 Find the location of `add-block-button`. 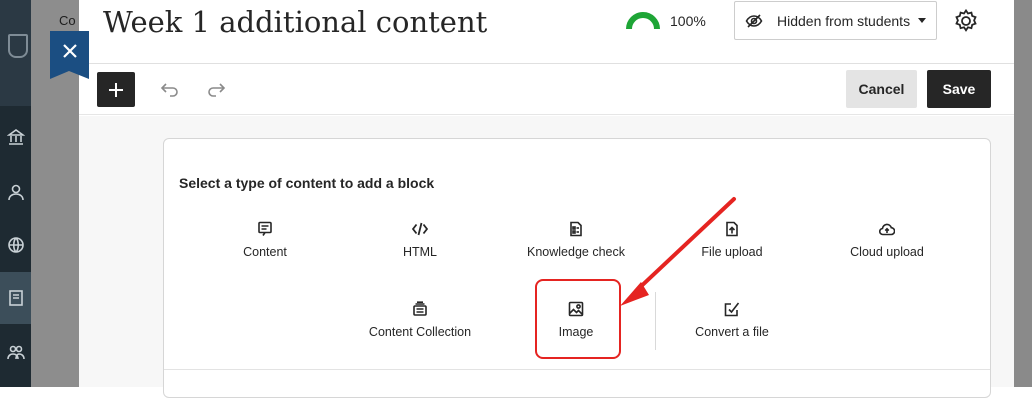

add-block-button is located at coordinates (116, 89).